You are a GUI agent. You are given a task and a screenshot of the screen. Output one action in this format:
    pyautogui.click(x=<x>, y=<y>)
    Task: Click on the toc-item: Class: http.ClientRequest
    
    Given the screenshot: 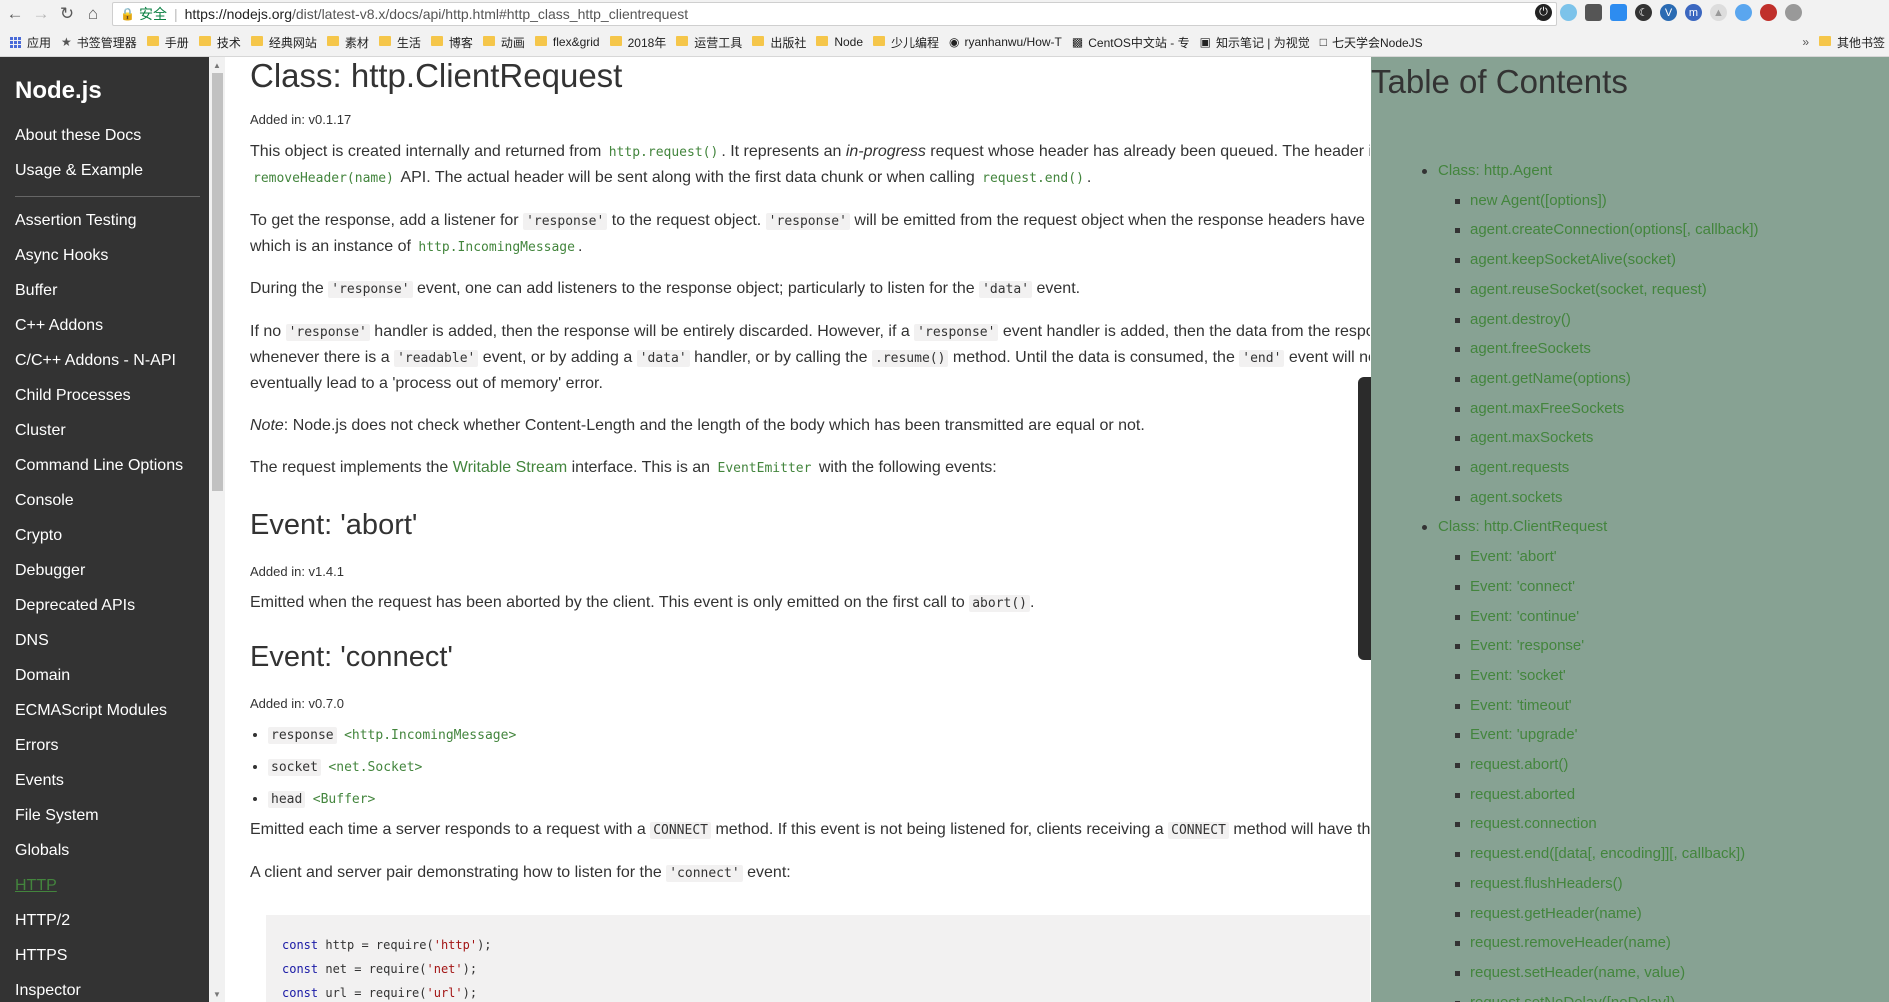 What is the action you would take?
    pyautogui.click(x=1522, y=526)
    